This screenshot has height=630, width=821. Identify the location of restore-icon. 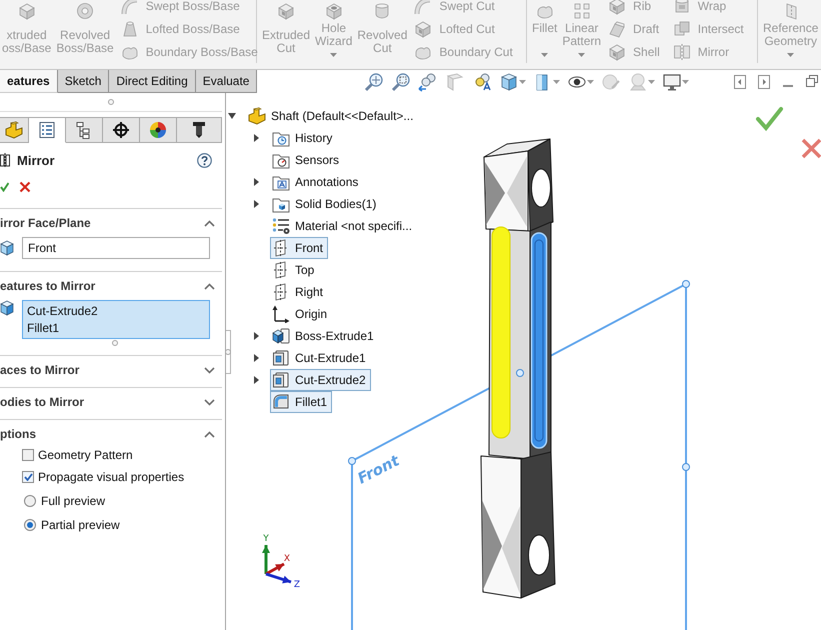
(812, 81).